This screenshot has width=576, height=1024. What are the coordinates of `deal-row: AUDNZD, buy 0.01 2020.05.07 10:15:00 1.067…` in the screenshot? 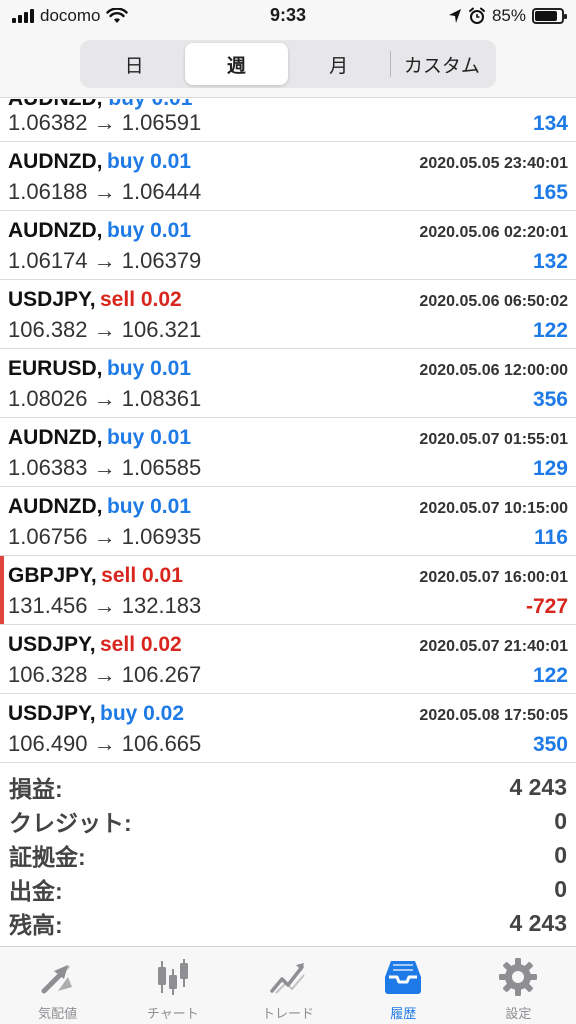 It's located at (288, 521).